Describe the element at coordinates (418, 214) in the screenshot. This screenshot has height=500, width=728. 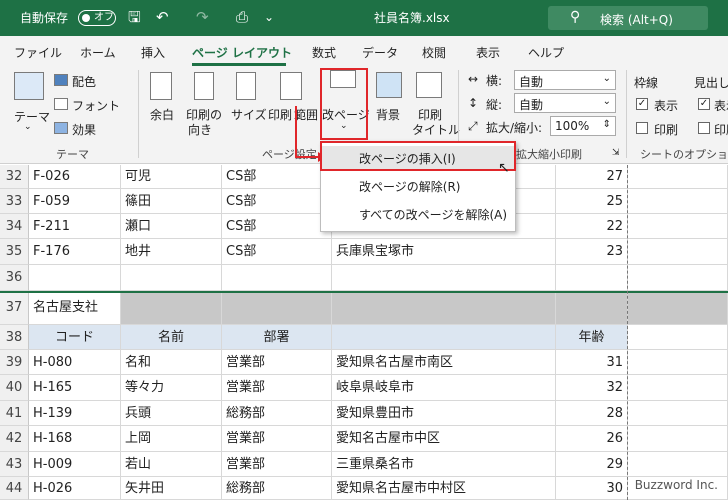
I see `reset-all-page-breaks-item: すべての改ページを解除(A)` at that location.